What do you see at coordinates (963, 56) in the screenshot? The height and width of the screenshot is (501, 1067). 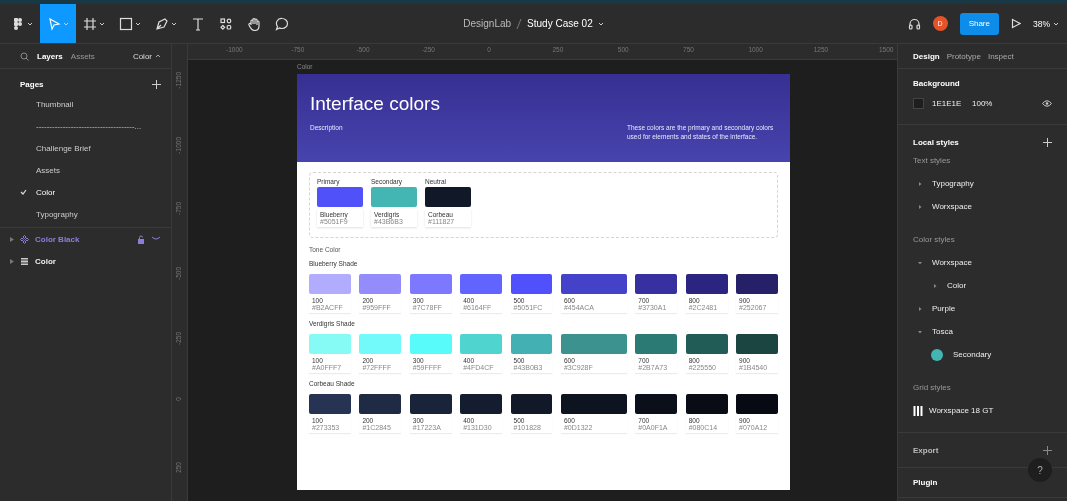 I see `panel-tab: Prototype` at bounding box center [963, 56].